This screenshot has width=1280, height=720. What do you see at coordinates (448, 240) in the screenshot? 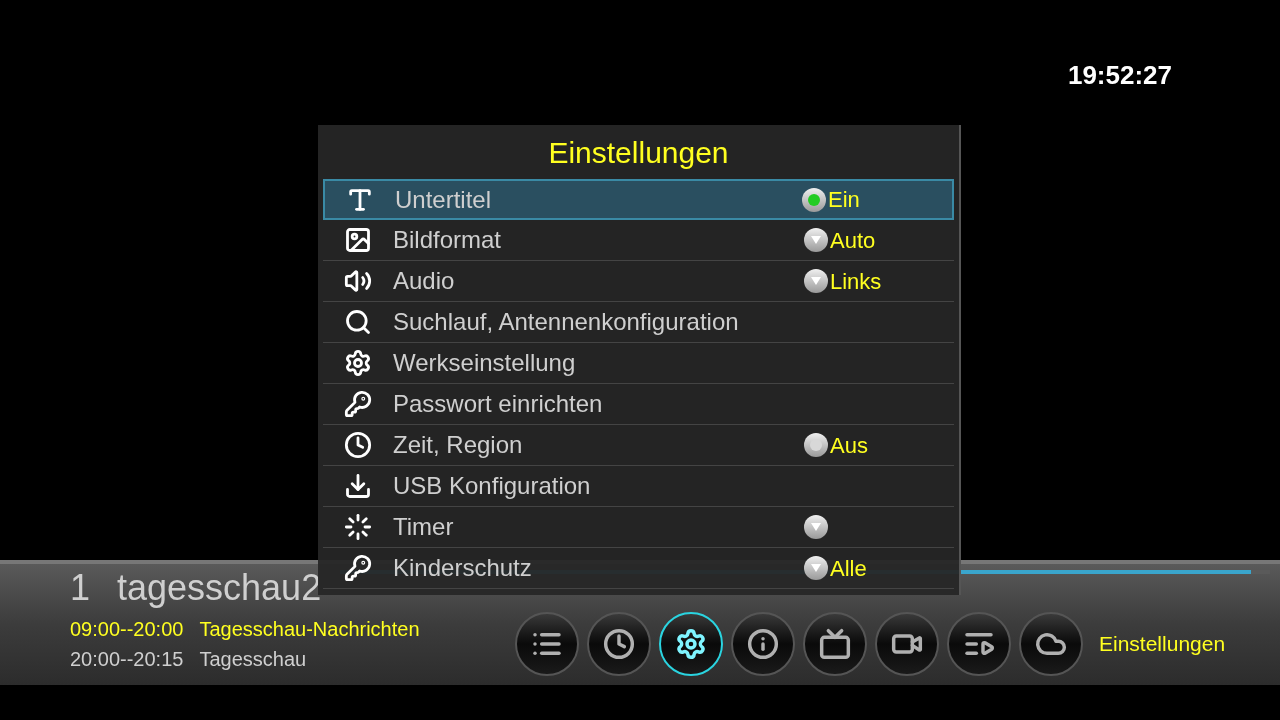
I see `menu-label: Bildformat` at bounding box center [448, 240].